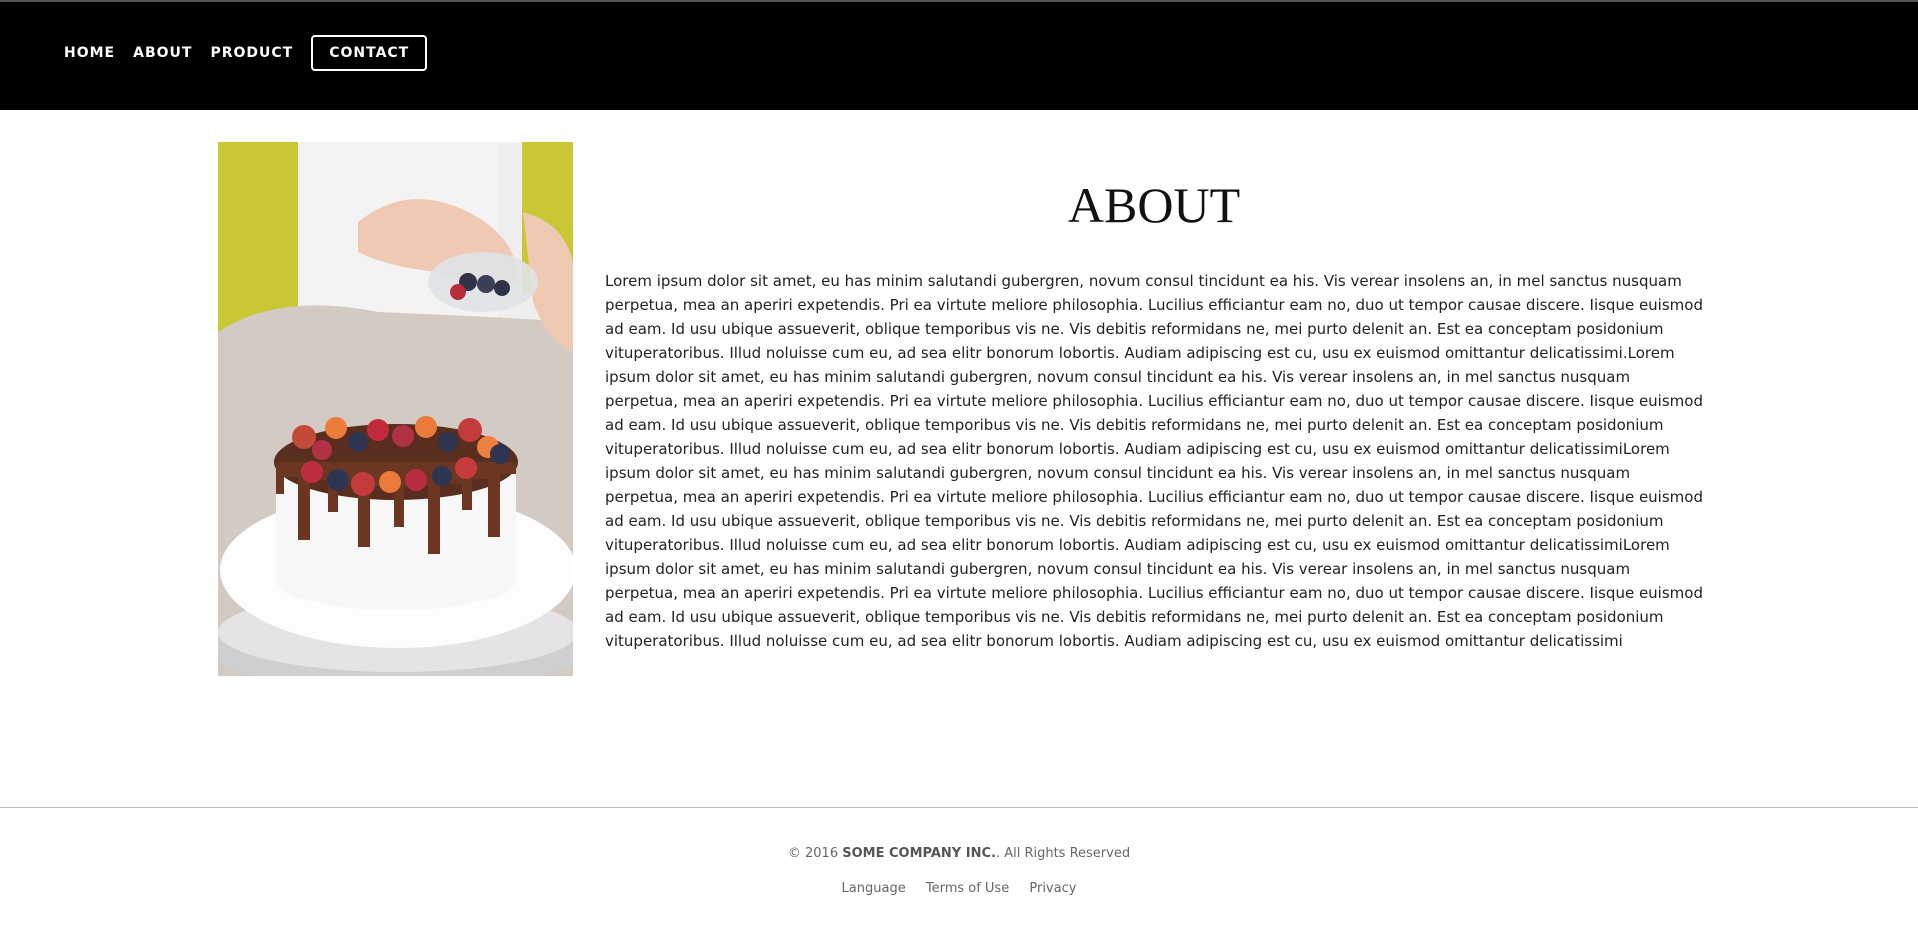 This screenshot has height=930, width=1918. What do you see at coordinates (89, 53) in the screenshot?
I see `nav-home-link: HOME` at bounding box center [89, 53].